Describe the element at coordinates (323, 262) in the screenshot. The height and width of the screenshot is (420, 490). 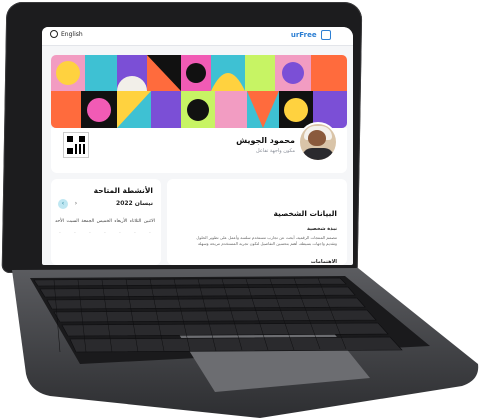
I see `interests-heading: الاهتمامات` at that location.